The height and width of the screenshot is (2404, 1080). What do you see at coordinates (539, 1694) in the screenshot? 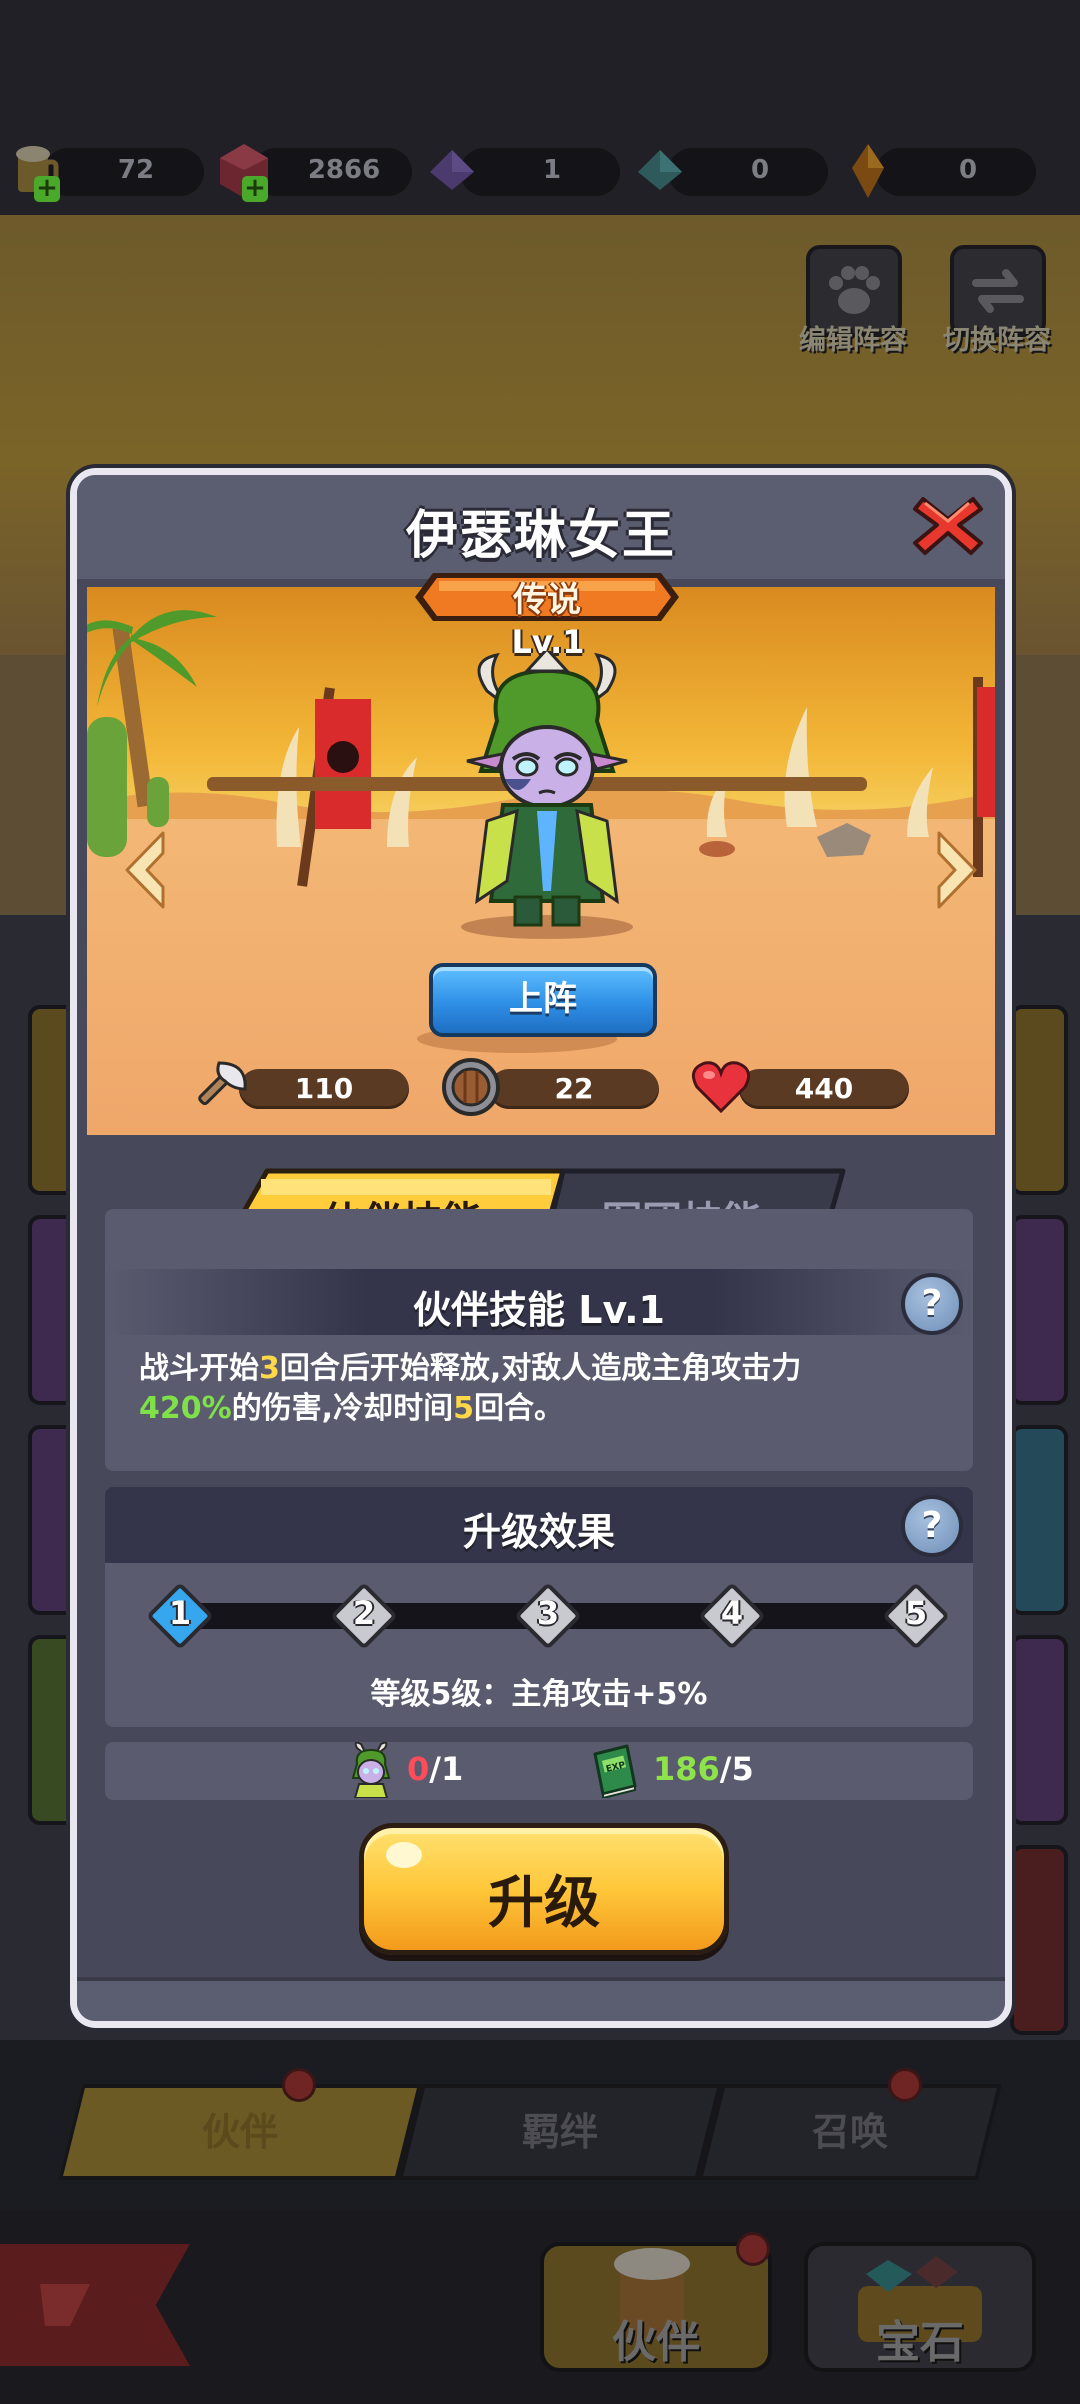
I see `upgrade-effect-text: 等级5级：主角攻击+5%` at bounding box center [539, 1694].